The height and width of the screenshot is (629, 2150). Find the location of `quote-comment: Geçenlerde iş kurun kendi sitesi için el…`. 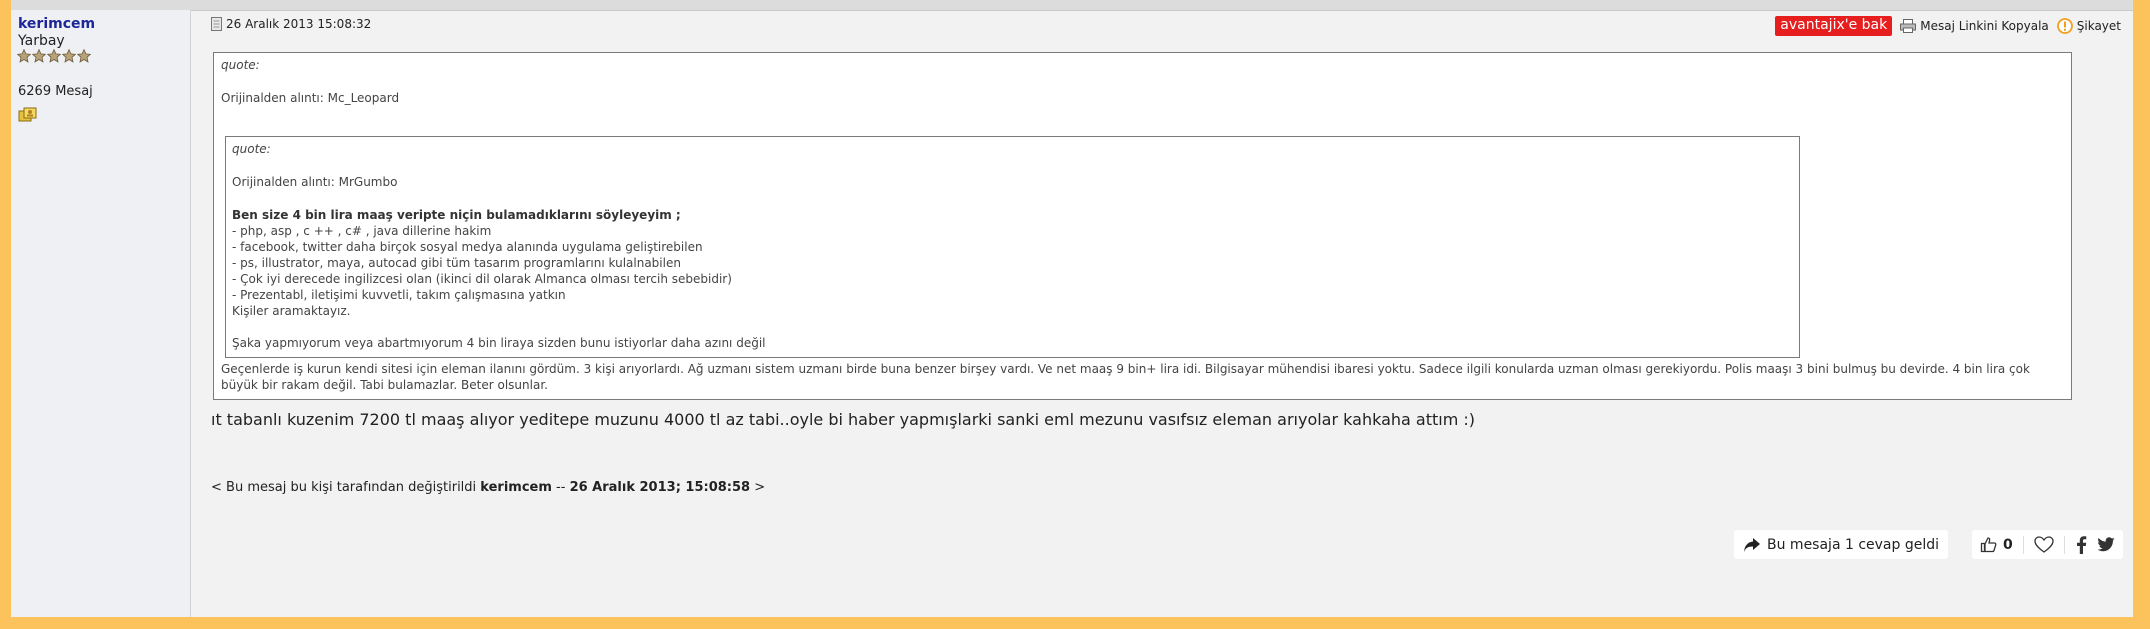

quote-comment: Geçenlerde iş kurun kendi sitesi için el… is located at coordinates (1125, 377).